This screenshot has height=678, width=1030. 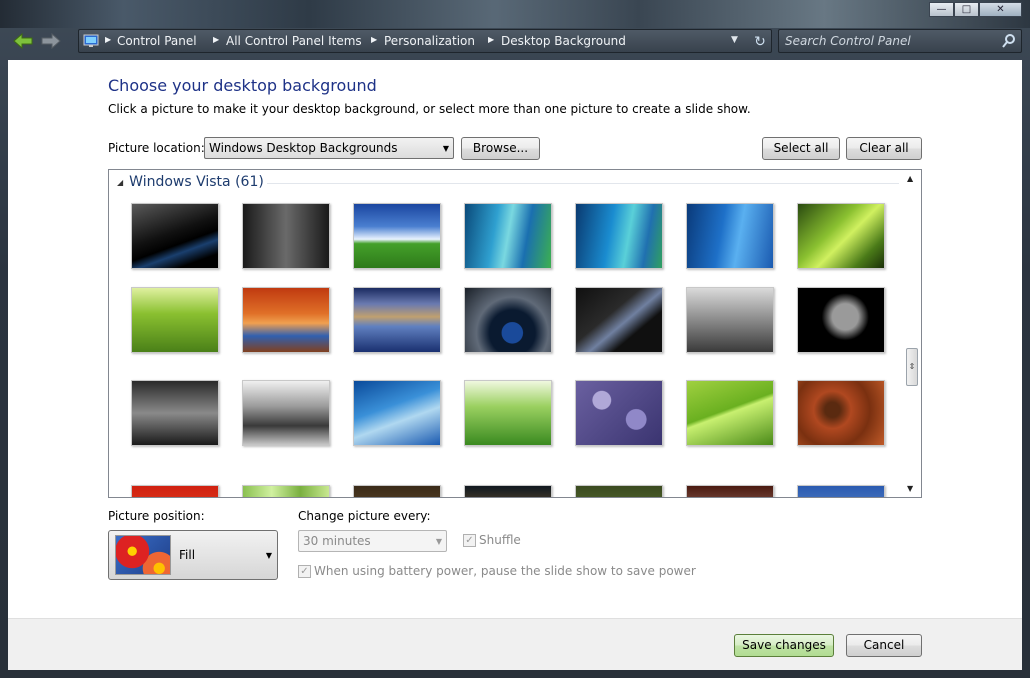 What do you see at coordinates (910, 178) in the screenshot?
I see `scroll-up-icon: ▲` at bounding box center [910, 178].